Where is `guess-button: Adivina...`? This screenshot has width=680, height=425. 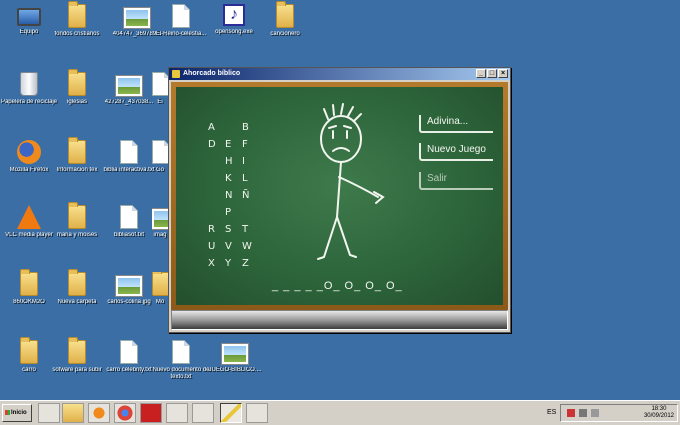 guess-button: Adivina... is located at coordinates (456, 124).